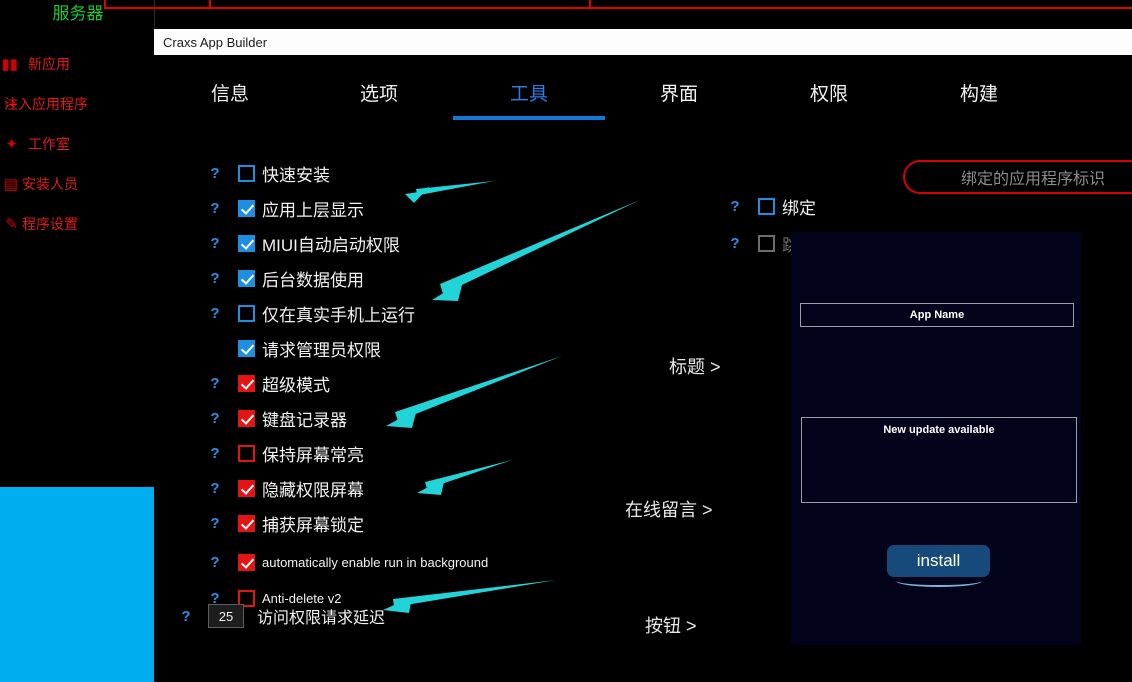 The width and height of the screenshot is (1132, 682). Describe the element at coordinates (1032, 179) in the screenshot. I see `binding-app-id-placeholder: 绑定的应用程序标识` at that location.